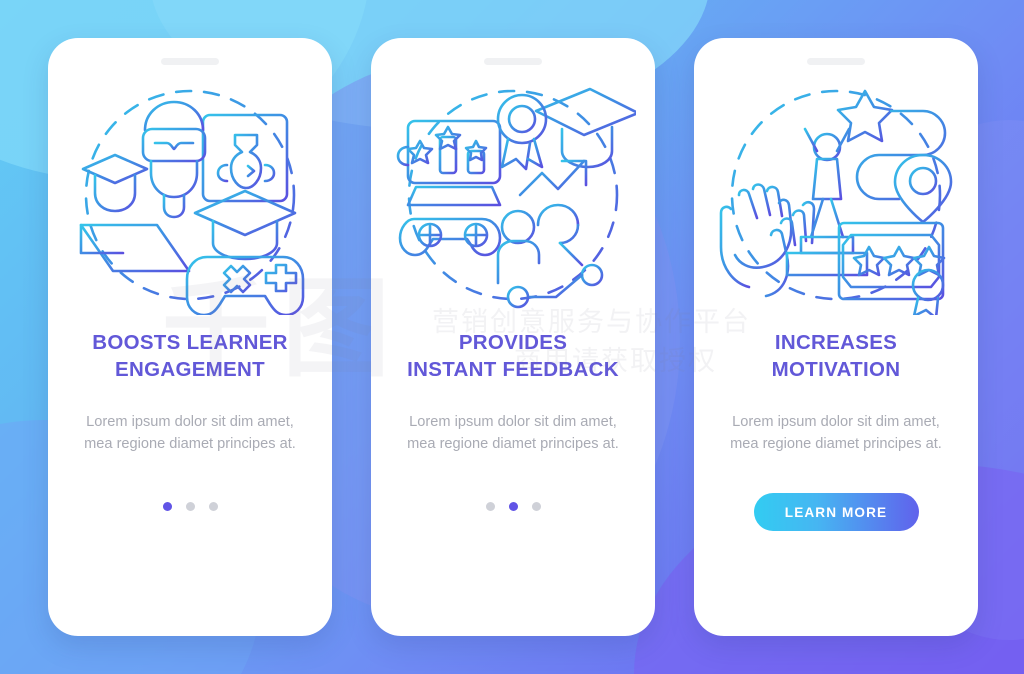 Image resolution: width=1024 pixels, height=674 pixels. What do you see at coordinates (836, 512) in the screenshot?
I see `learn-more-button: LEARN MORE` at bounding box center [836, 512].